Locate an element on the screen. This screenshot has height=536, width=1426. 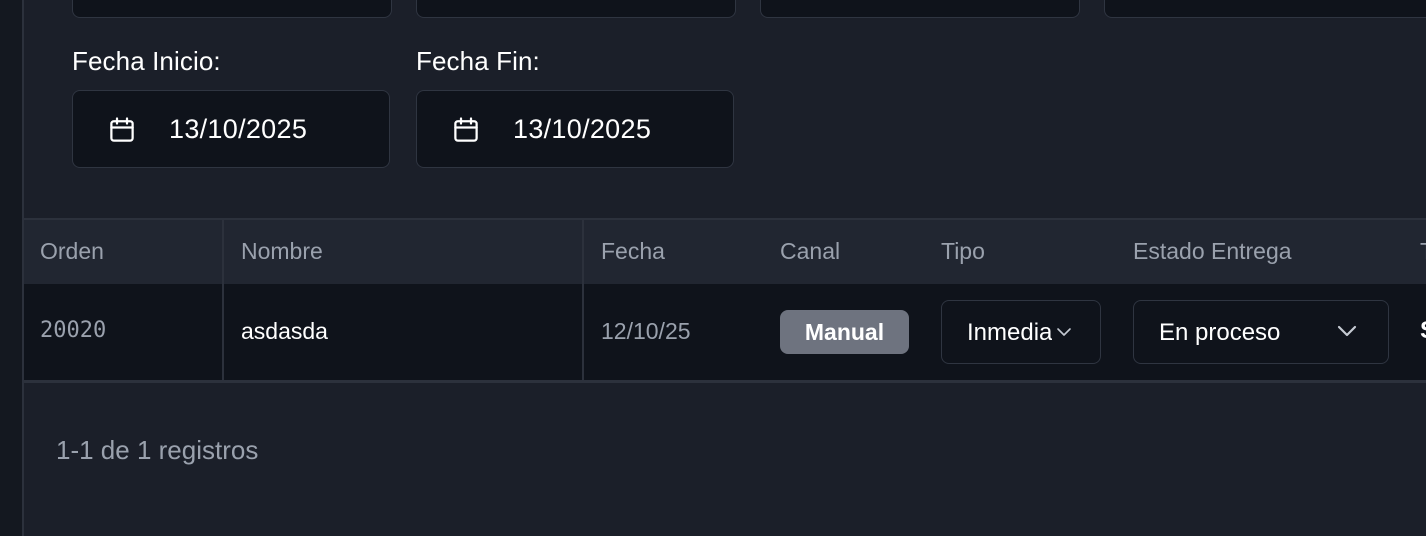
column-header-nombre: Nombre is located at coordinates (282, 252).